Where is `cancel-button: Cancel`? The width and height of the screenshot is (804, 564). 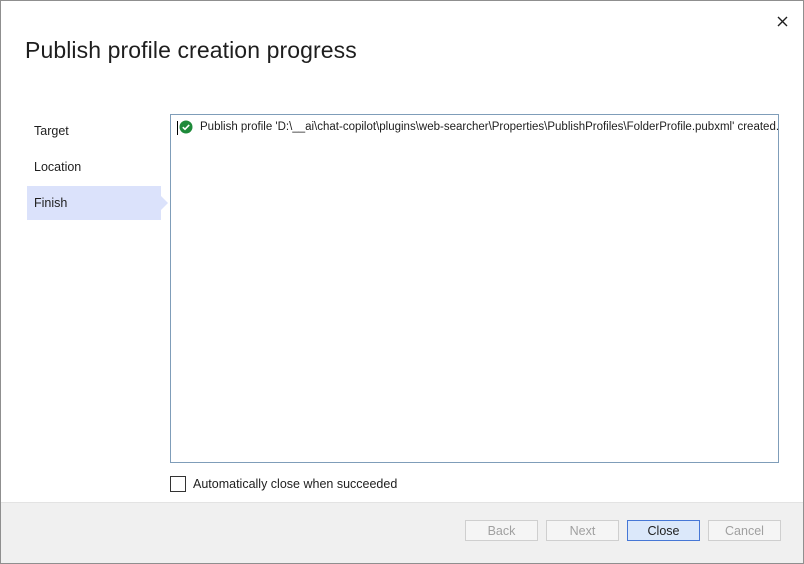
cancel-button: Cancel is located at coordinates (744, 530).